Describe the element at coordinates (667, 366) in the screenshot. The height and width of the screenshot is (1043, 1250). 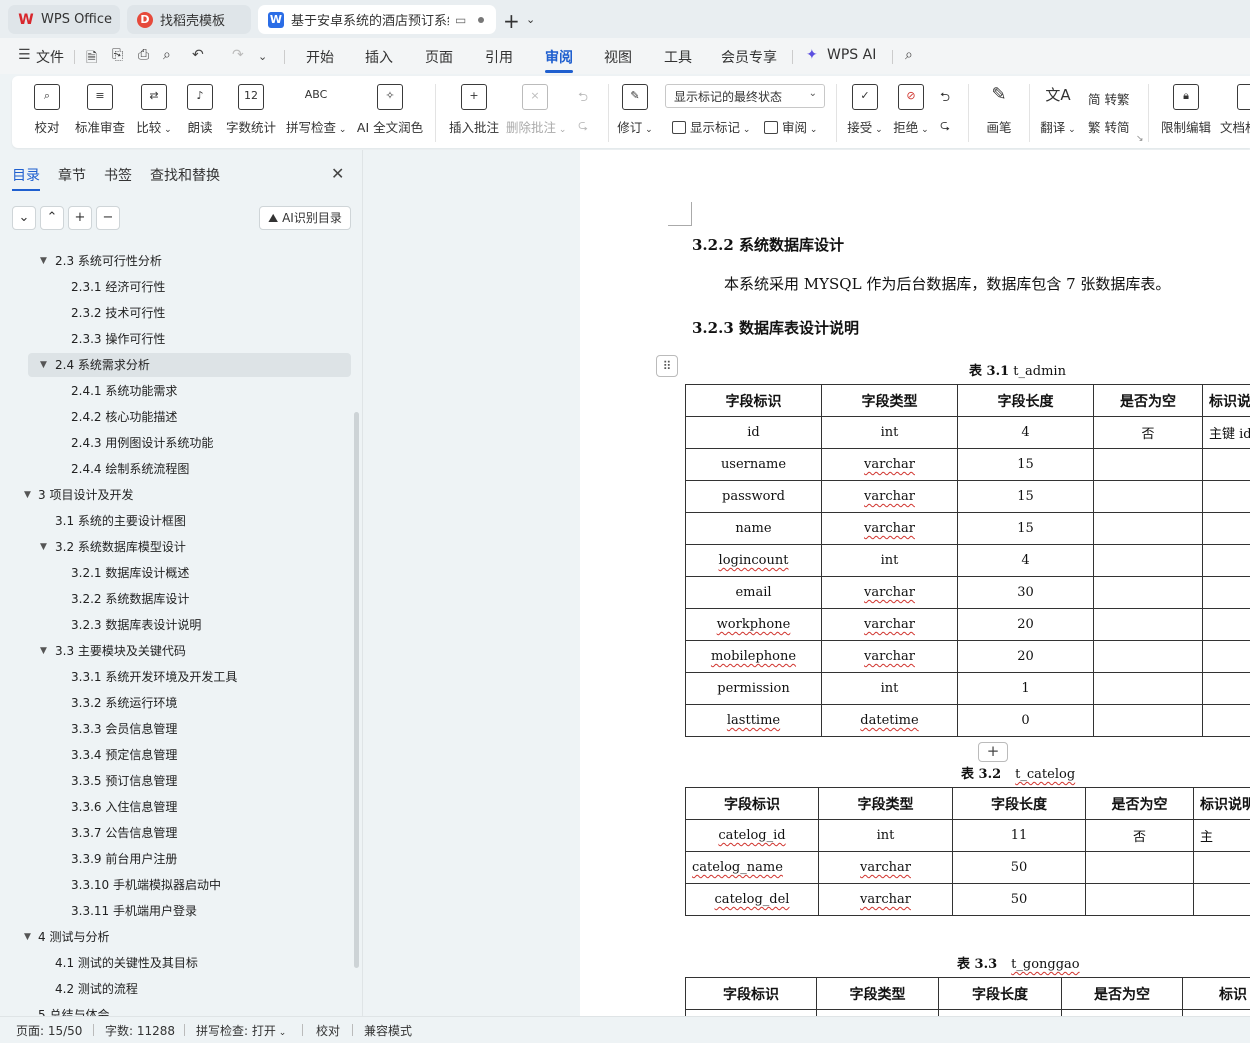
I see `table-move-handle-icon: ⠿` at that location.